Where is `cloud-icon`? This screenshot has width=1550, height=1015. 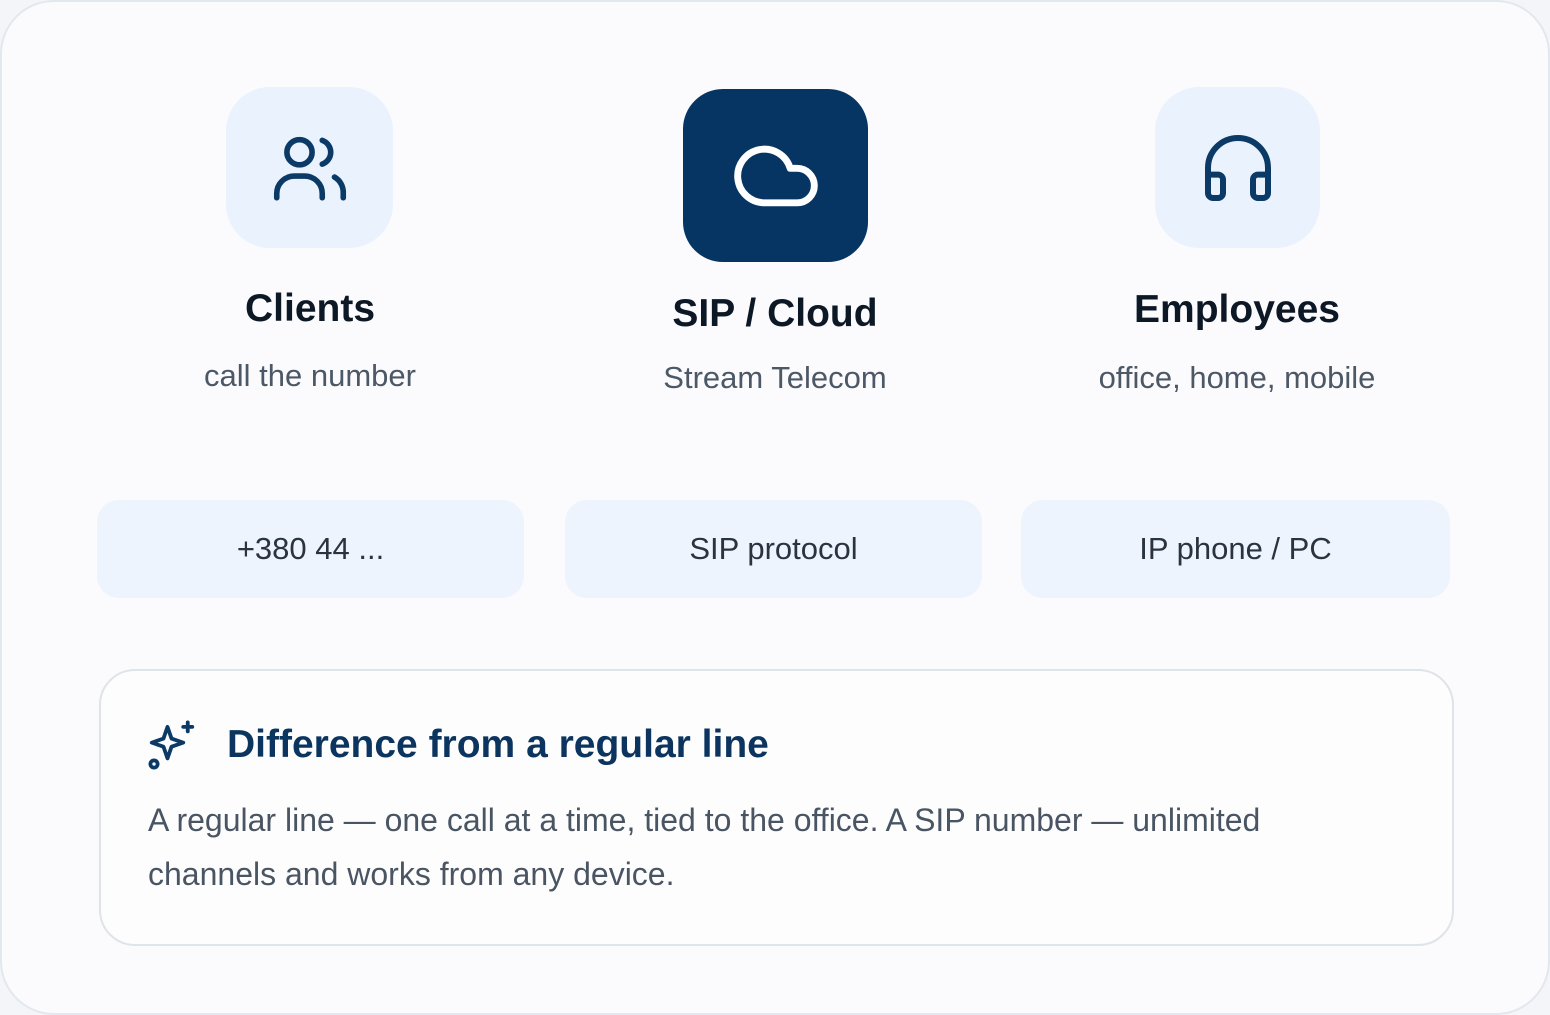
cloud-icon is located at coordinates (775, 175).